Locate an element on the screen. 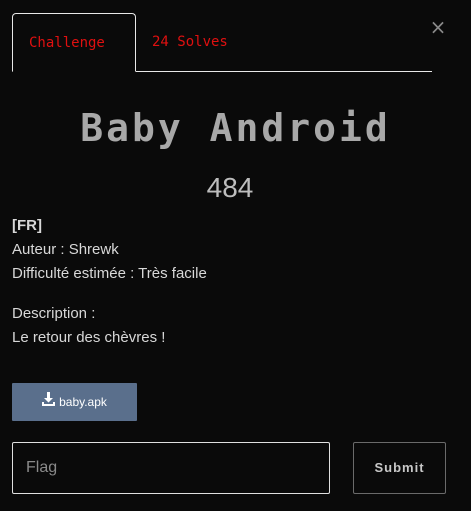  submit-button: Submit is located at coordinates (399, 468).